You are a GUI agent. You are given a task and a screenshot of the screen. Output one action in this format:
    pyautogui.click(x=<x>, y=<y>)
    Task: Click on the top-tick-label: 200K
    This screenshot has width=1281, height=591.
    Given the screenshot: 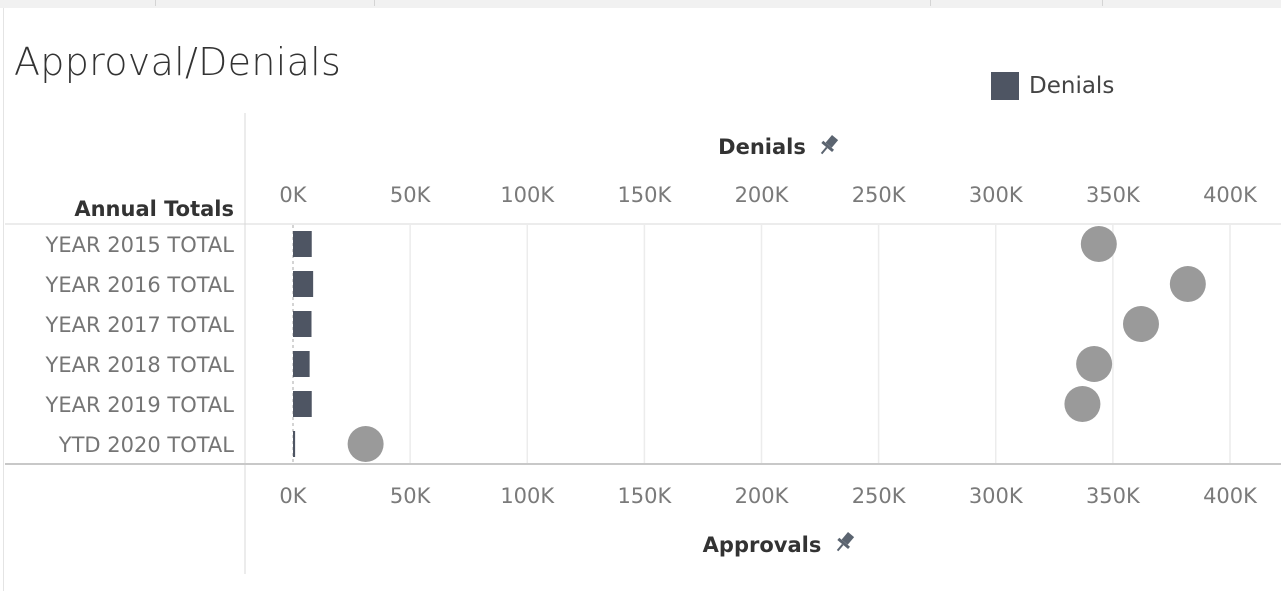 What is the action you would take?
    pyautogui.click(x=762, y=195)
    